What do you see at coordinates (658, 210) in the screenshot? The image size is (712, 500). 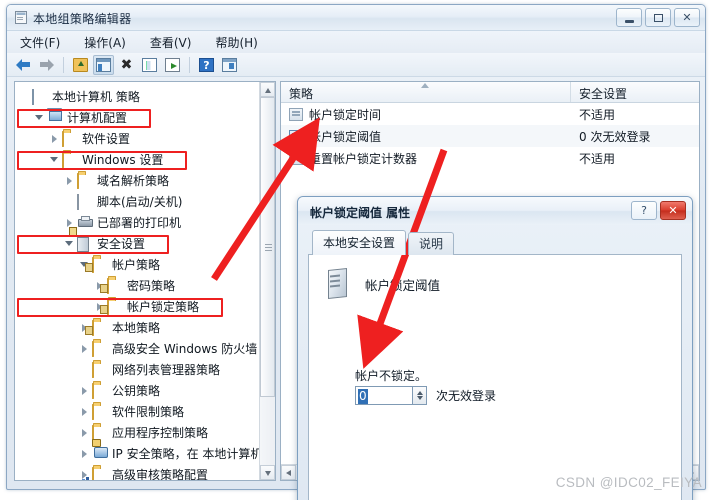 I see `dialog-controls: ? ✕` at bounding box center [658, 210].